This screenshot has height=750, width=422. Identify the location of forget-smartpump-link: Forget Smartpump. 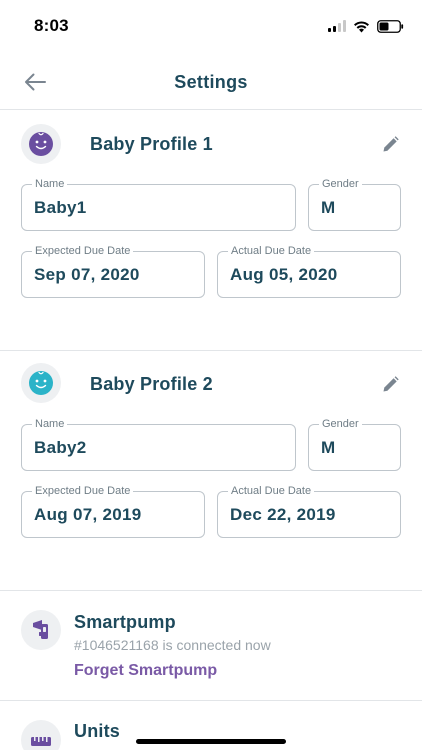
(145, 671).